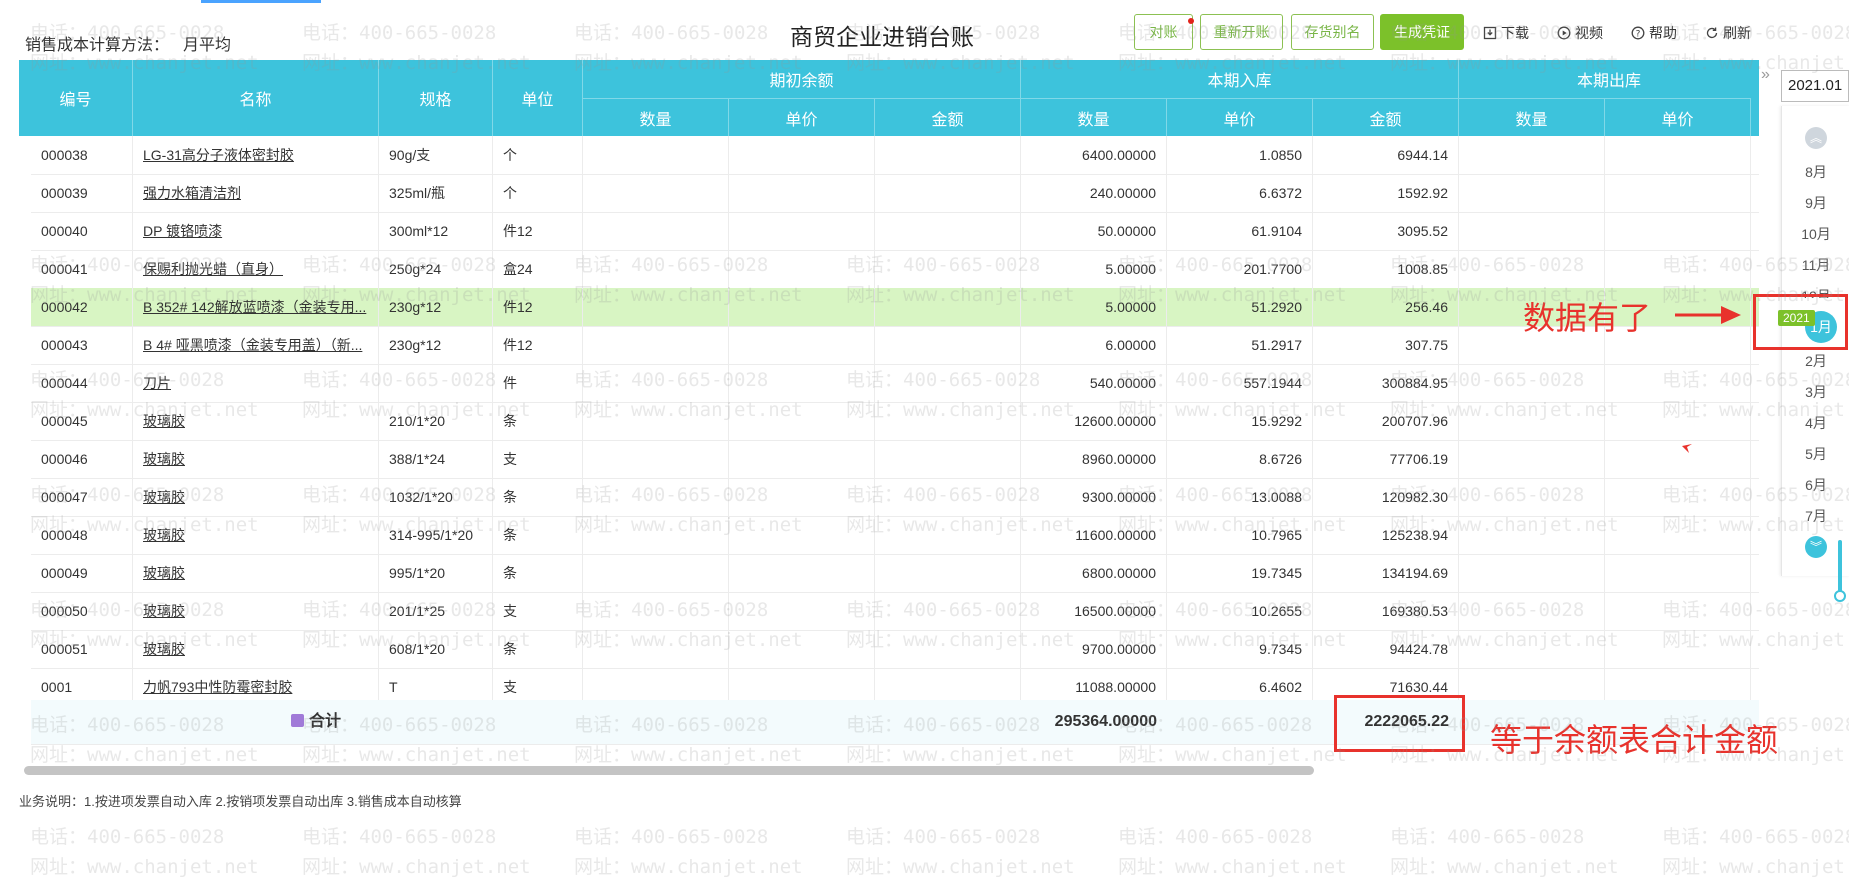  What do you see at coordinates (1386, 155) in the screenshot?
I see `cell-in-amount: 6944.14` at bounding box center [1386, 155].